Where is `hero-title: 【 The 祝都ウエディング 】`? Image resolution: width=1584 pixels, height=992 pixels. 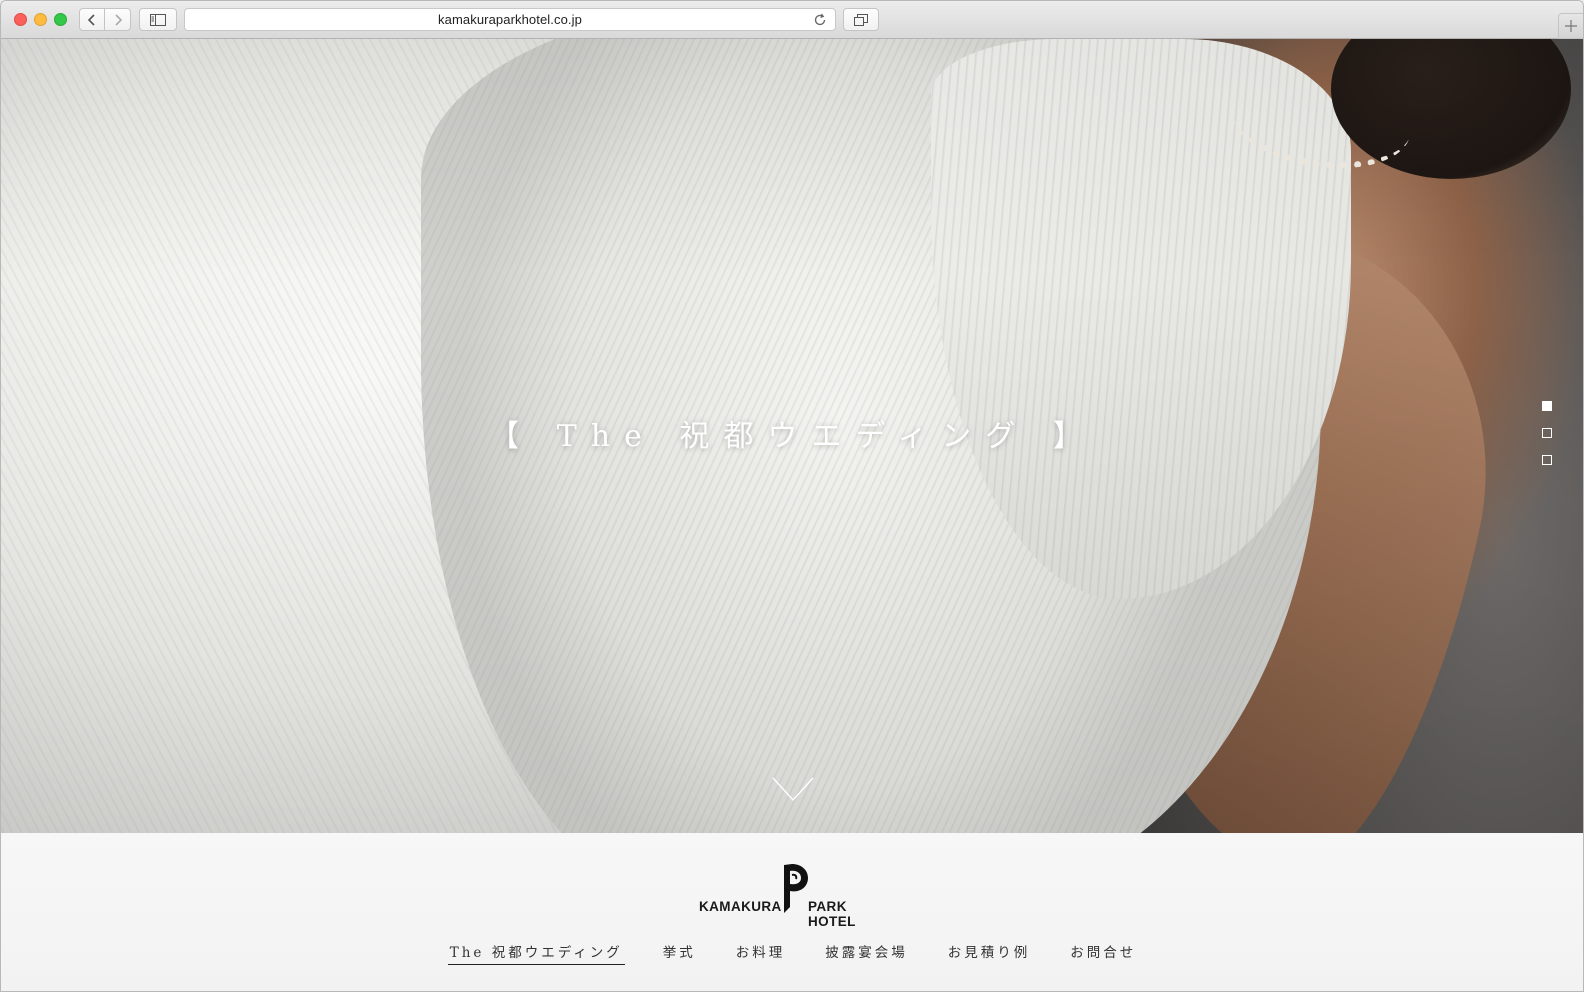
hero-title: 【 The 祝都ウエディング 】 is located at coordinates (793, 436).